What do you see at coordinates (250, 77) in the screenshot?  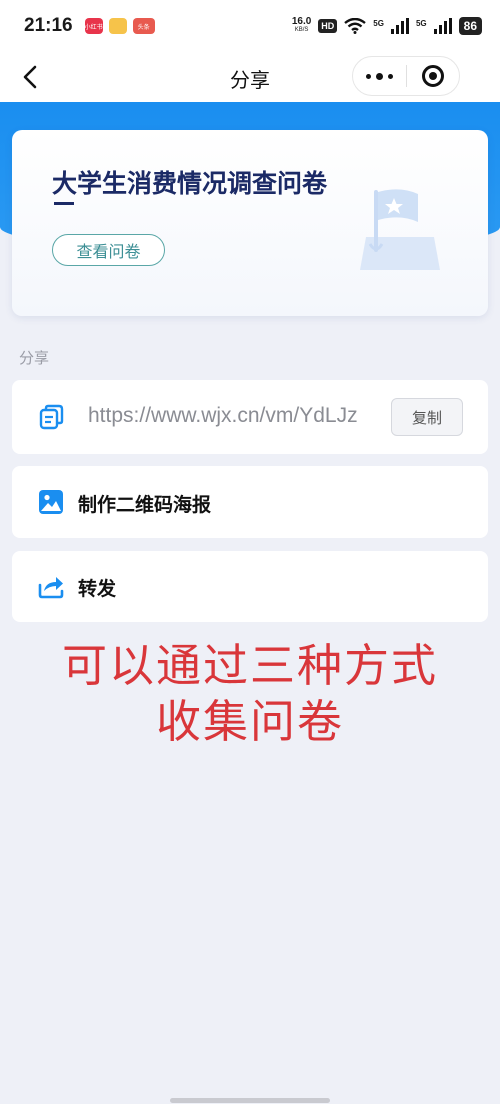 I see `nav-bar: 分享` at bounding box center [250, 77].